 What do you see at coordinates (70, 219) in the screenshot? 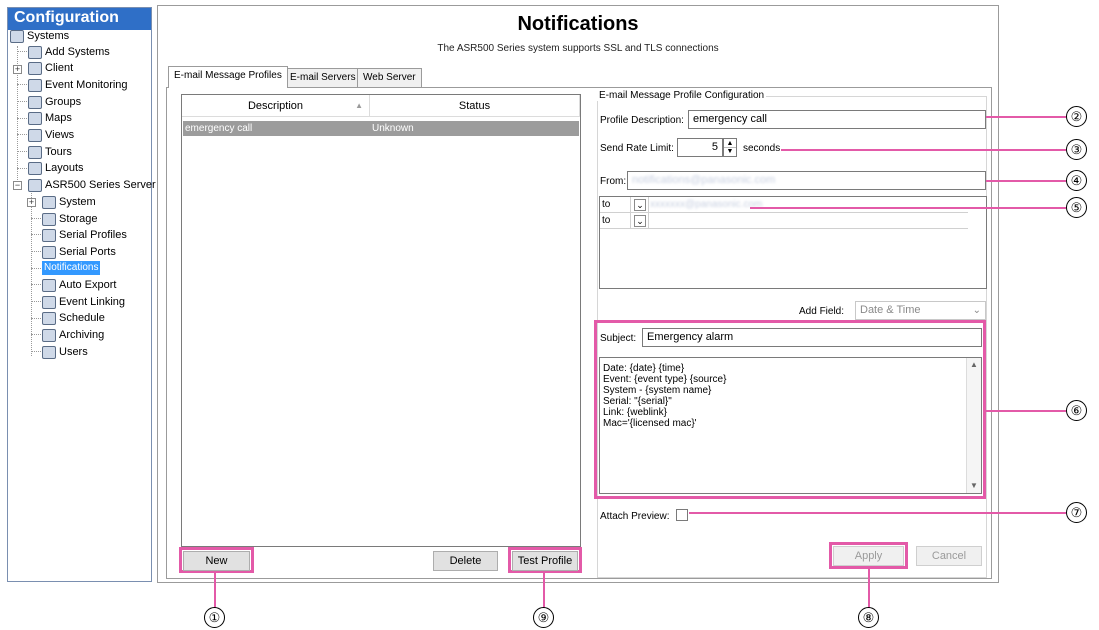
I see `tree-item-storage: Storage` at bounding box center [70, 219].